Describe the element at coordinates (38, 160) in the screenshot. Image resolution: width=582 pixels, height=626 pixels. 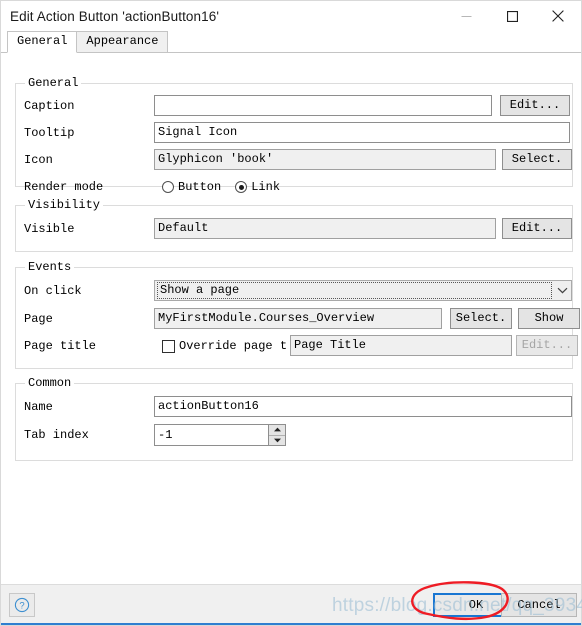
I see `icon-label: Icon` at that location.